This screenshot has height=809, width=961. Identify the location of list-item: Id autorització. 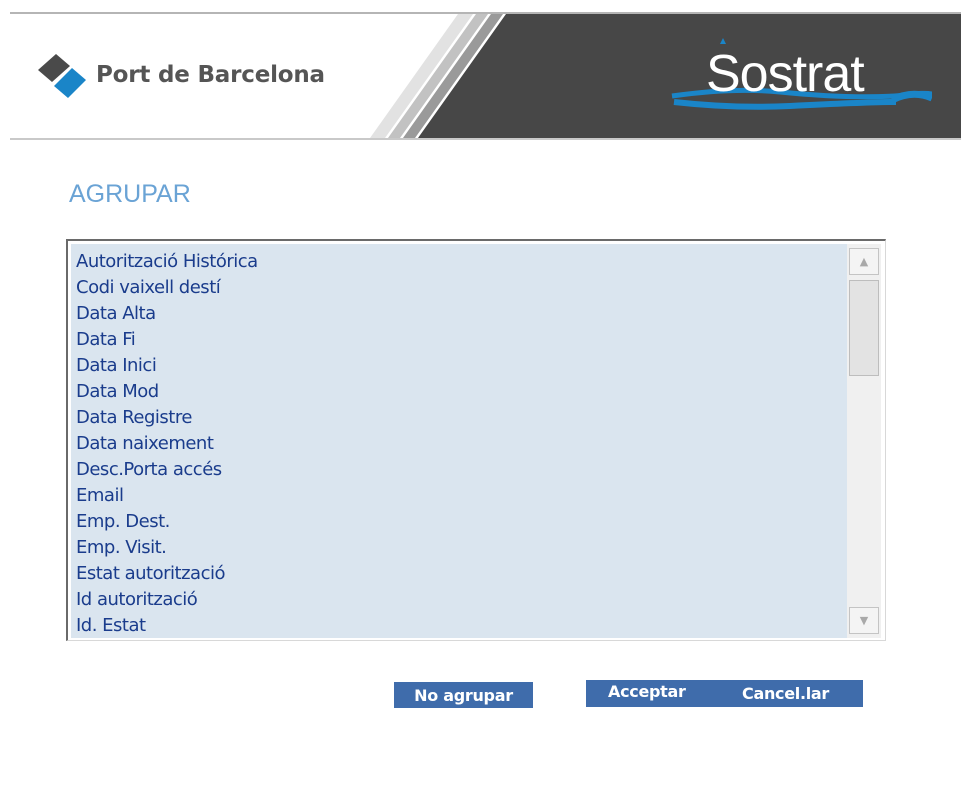
(459, 600).